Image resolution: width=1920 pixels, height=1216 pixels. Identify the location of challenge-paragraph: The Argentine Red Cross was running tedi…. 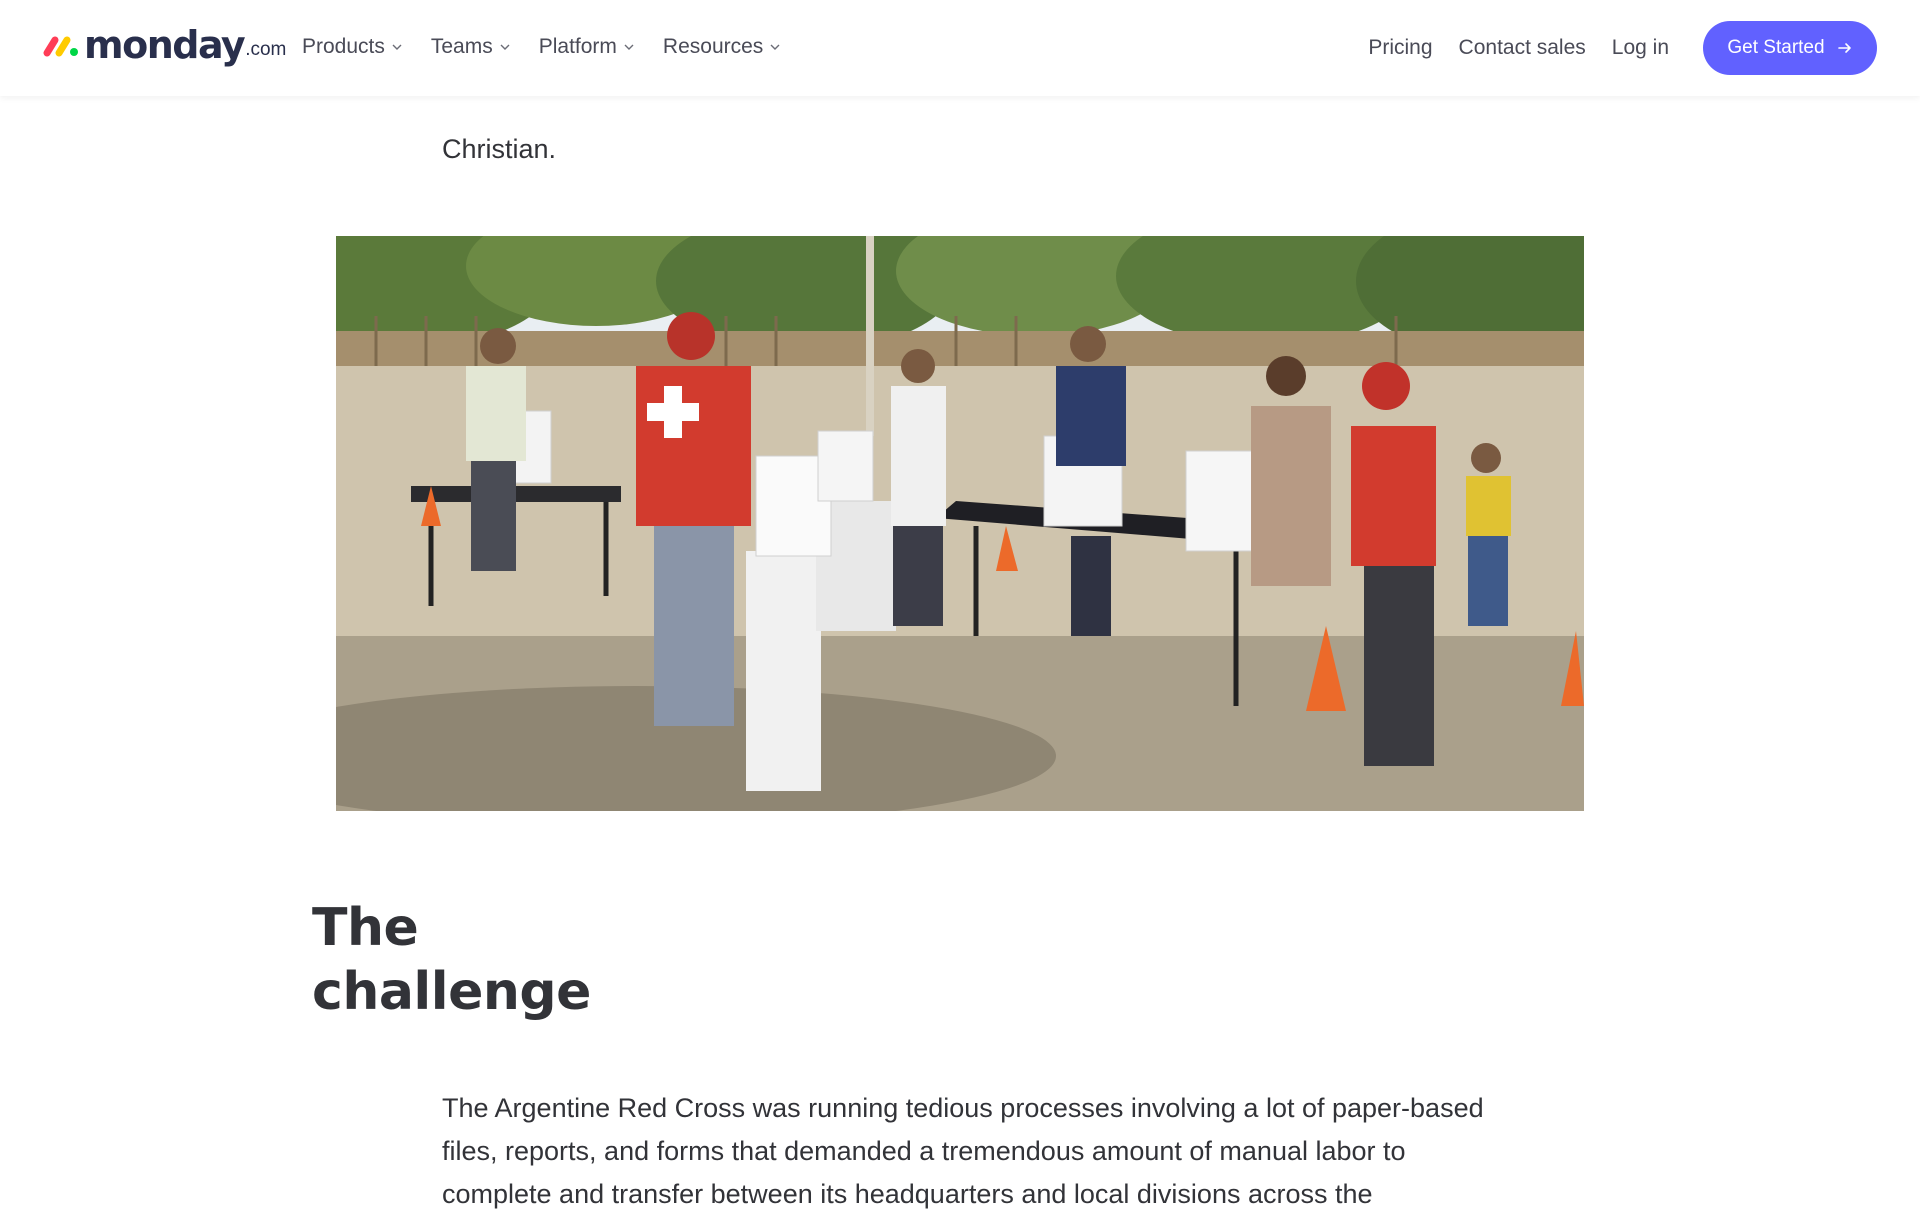
(972, 1151).